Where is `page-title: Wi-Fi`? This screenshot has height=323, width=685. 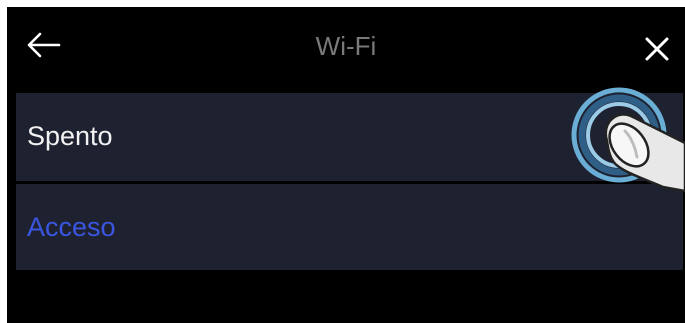 page-title: Wi-Fi is located at coordinates (346, 46).